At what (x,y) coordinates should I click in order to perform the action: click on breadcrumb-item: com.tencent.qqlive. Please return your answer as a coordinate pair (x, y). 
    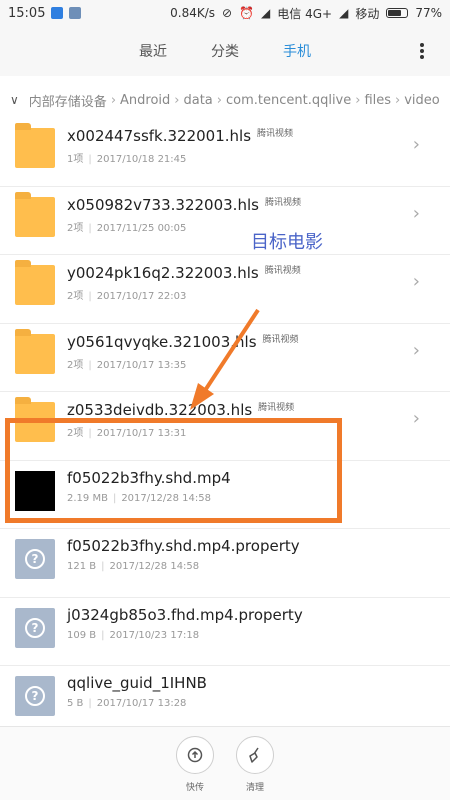
    Looking at the image, I should click on (288, 100).